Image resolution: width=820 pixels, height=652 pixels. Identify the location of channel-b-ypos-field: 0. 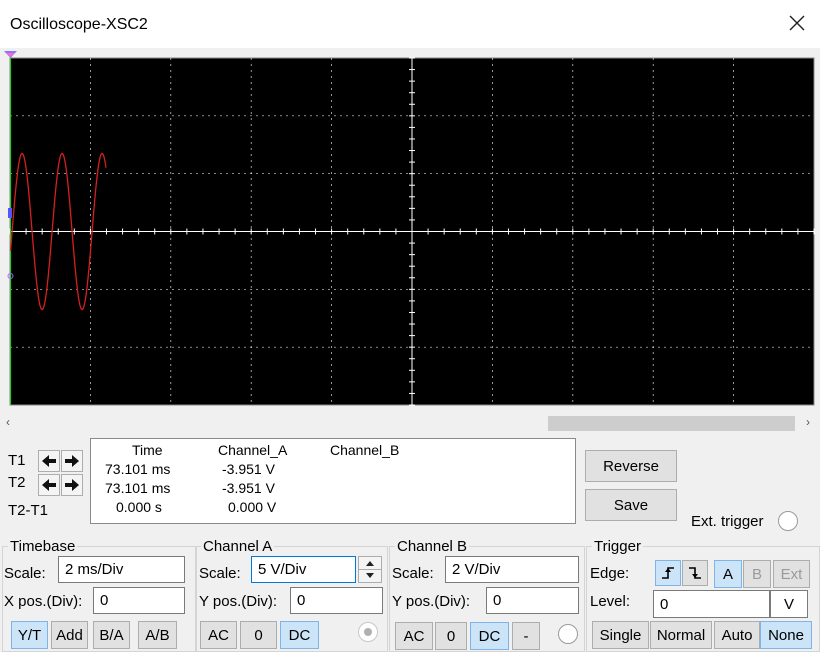
(532, 600).